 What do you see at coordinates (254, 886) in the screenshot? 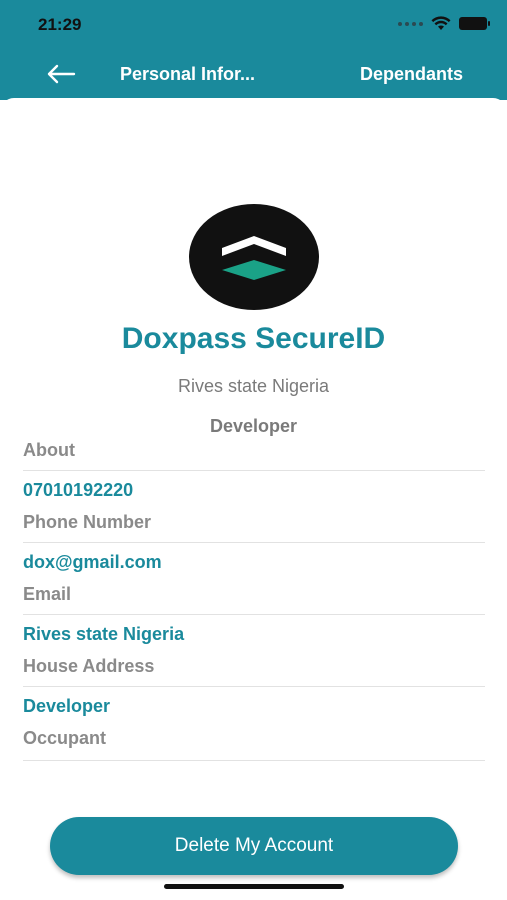
I see `home-indicator` at bounding box center [254, 886].